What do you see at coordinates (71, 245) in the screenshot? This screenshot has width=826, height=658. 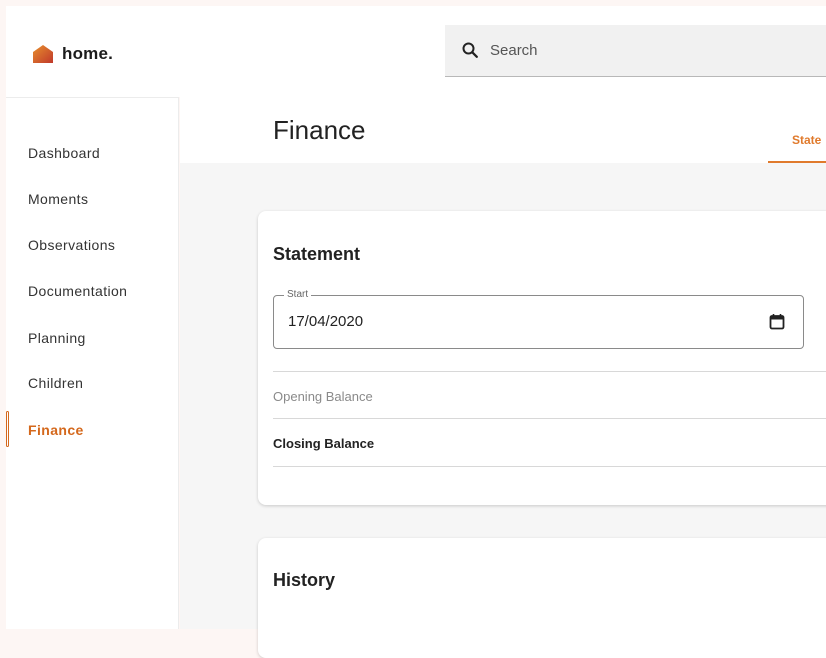 I see `sidebar-item-observations: Observations` at bounding box center [71, 245].